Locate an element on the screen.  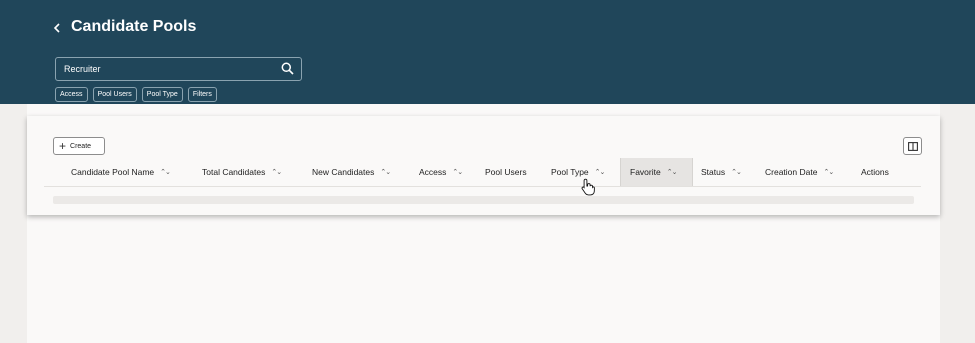
column-label: Status is located at coordinates (713, 172).